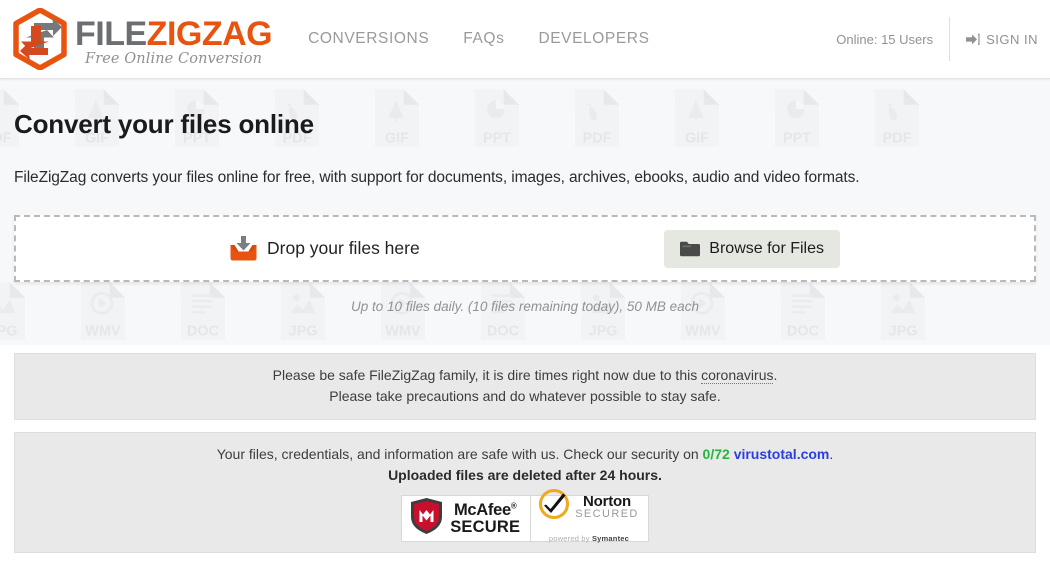 This screenshot has width=1050, height=568. What do you see at coordinates (737, 375) in the screenshot?
I see `coronavirus-link: coronavirus` at bounding box center [737, 375].